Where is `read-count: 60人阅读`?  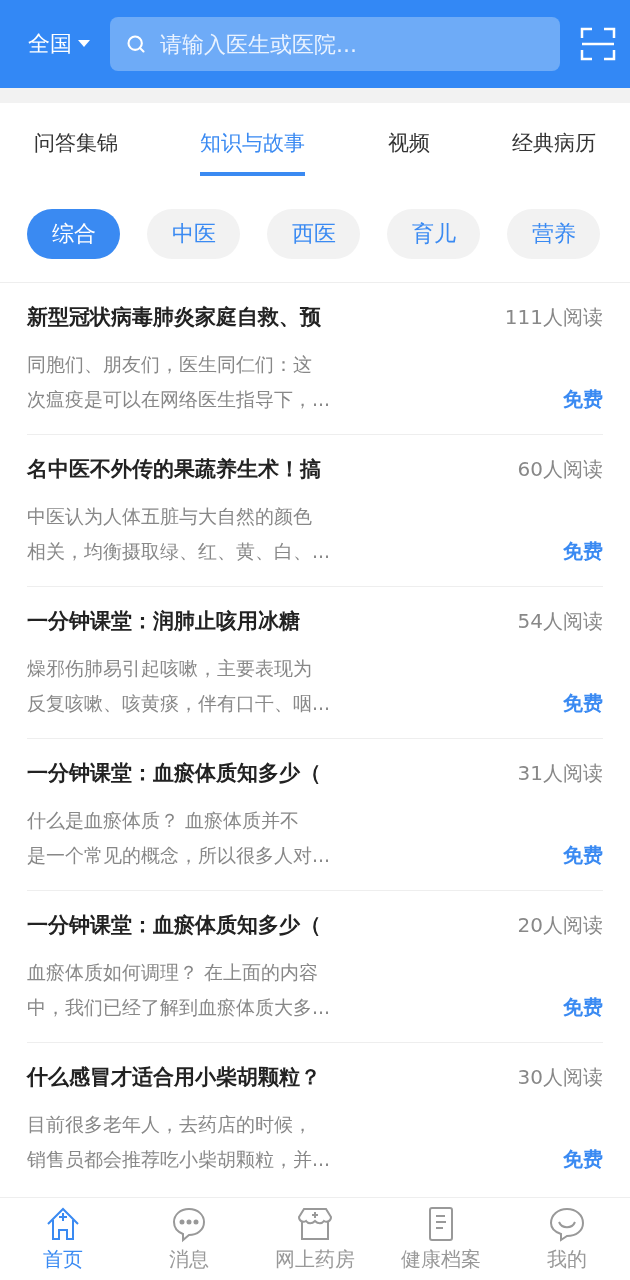 read-count: 60人阅读 is located at coordinates (560, 469).